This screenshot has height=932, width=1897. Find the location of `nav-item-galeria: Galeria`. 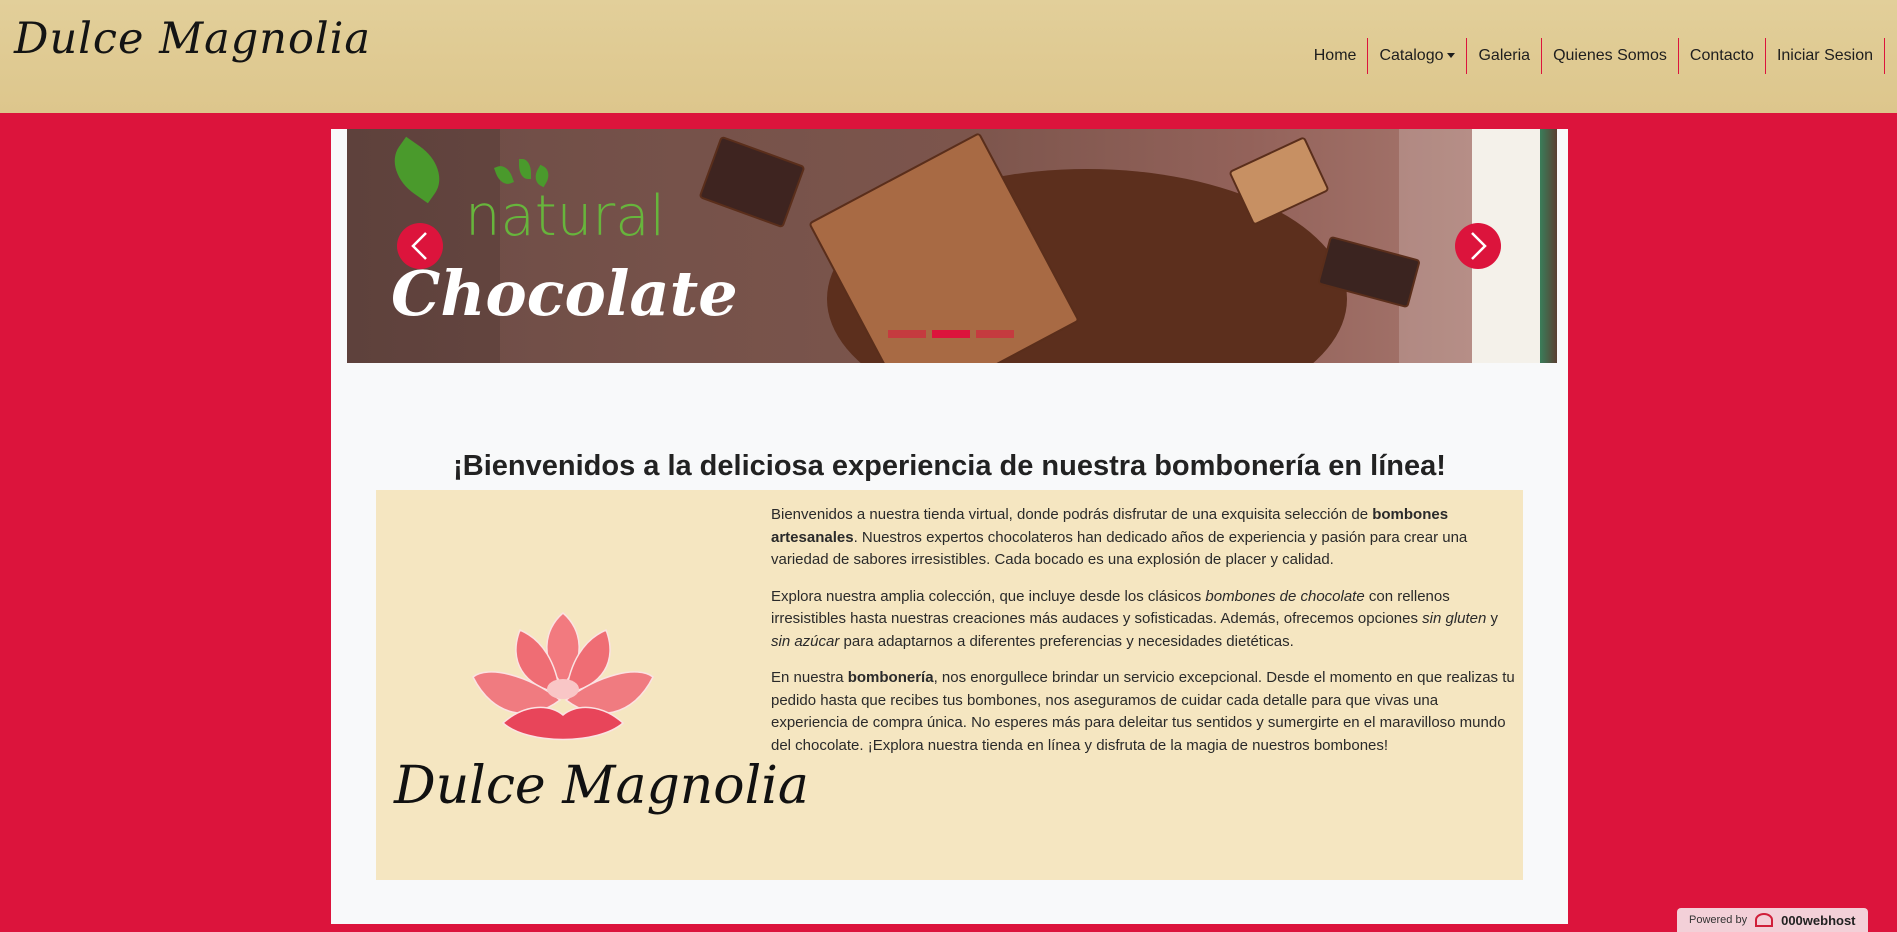

nav-item-galeria: Galeria is located at coordinates (1505, 56).